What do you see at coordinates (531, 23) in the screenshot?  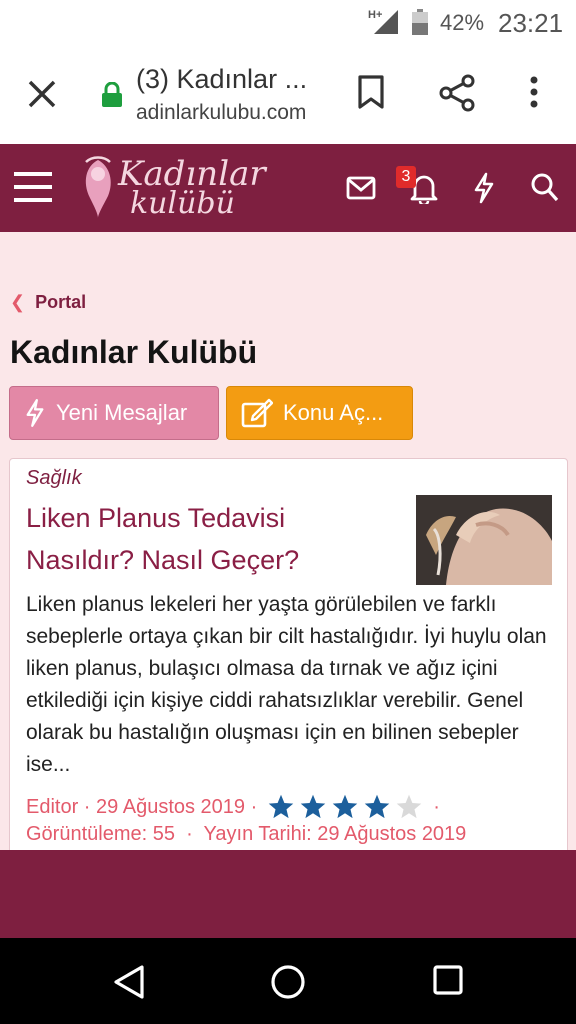 I see `clock: 23:21` at bounding box center [531, 23].